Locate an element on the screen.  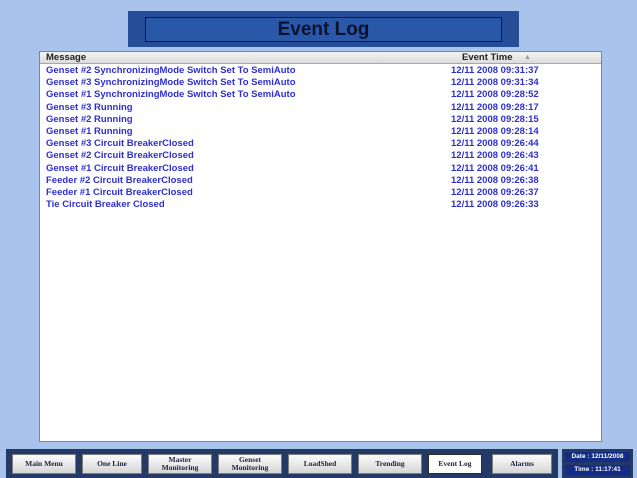
row-event-time: 12/11 2008 09:26:41 is located at coordinates (495, 168).